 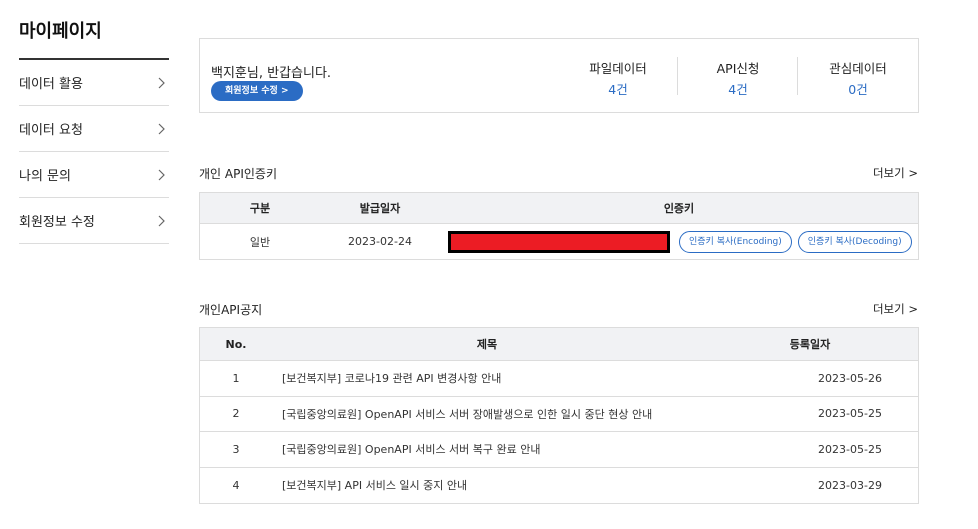 I want to click on notice-date: 2023-03-29, so click(x=850, y=485).